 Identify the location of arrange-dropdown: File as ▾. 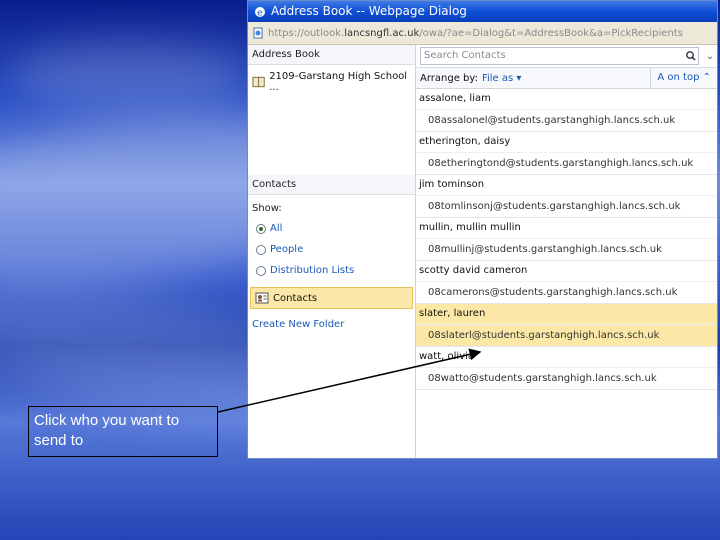
(501, 78).